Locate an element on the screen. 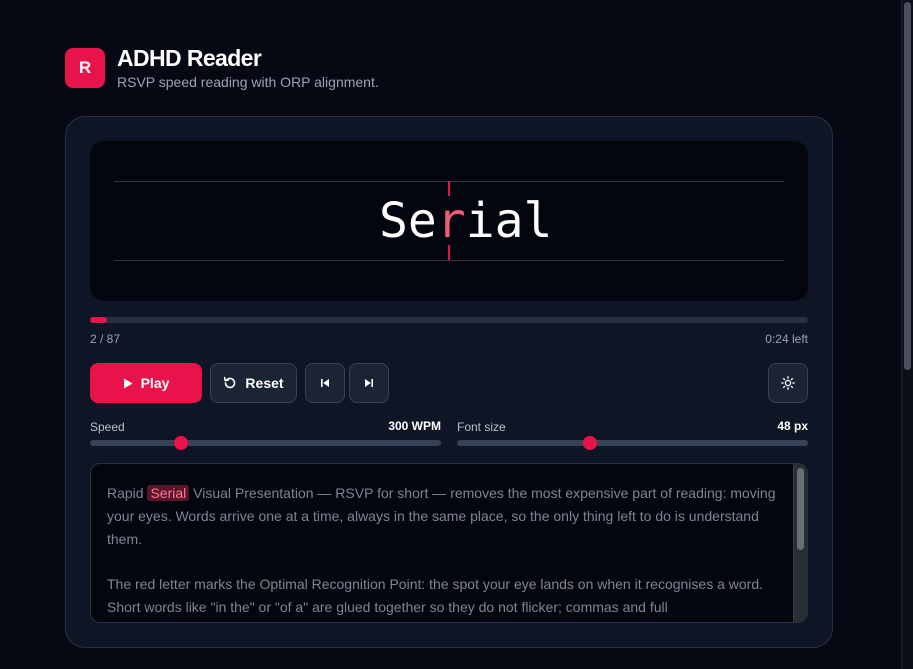 The width and height of the screenshot is (913, 669). page-scrollbar-thumb is located at coordinates (907, 186).